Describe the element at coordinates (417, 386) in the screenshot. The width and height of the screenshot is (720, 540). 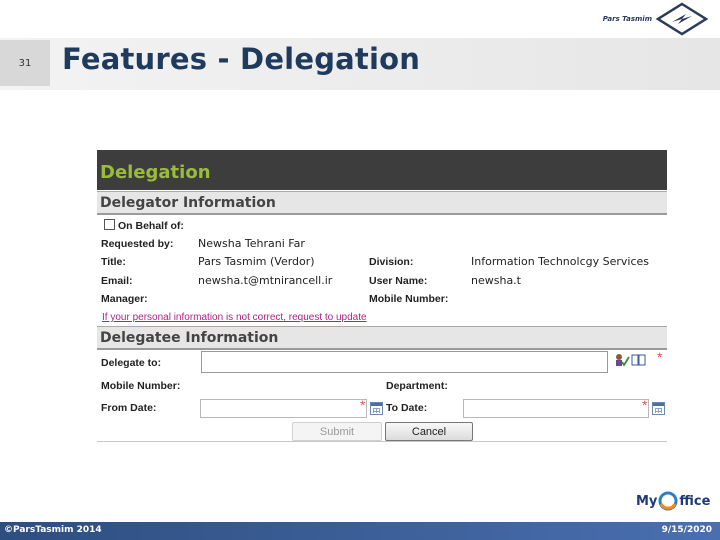
I see `department-label: Department:` at that location.